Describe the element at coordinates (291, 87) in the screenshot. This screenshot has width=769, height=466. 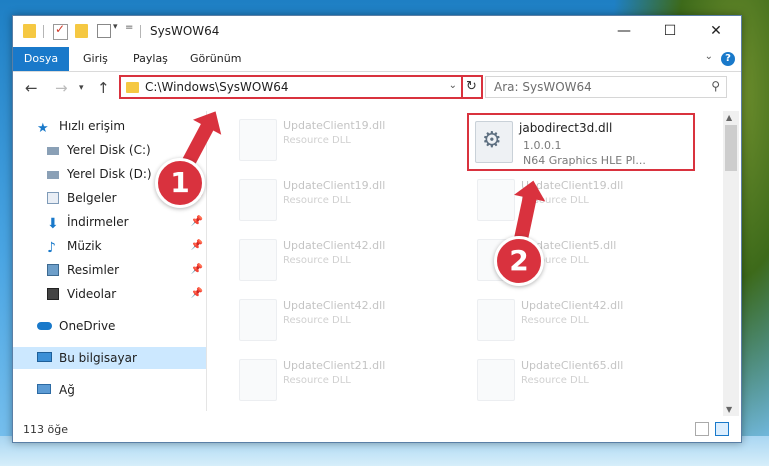
I see `address-bar: C:\Windows\SysWOW64 ⌄` at that location.